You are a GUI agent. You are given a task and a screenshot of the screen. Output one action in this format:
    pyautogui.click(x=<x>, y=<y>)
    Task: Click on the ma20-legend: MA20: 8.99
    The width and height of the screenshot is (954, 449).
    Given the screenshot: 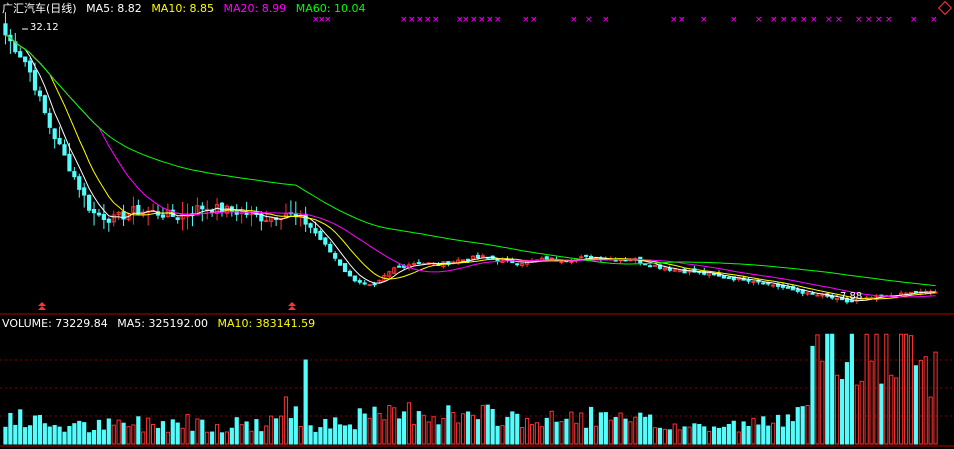 What is the action you would take?
    pyautogui.click(x=255, y=8)
    